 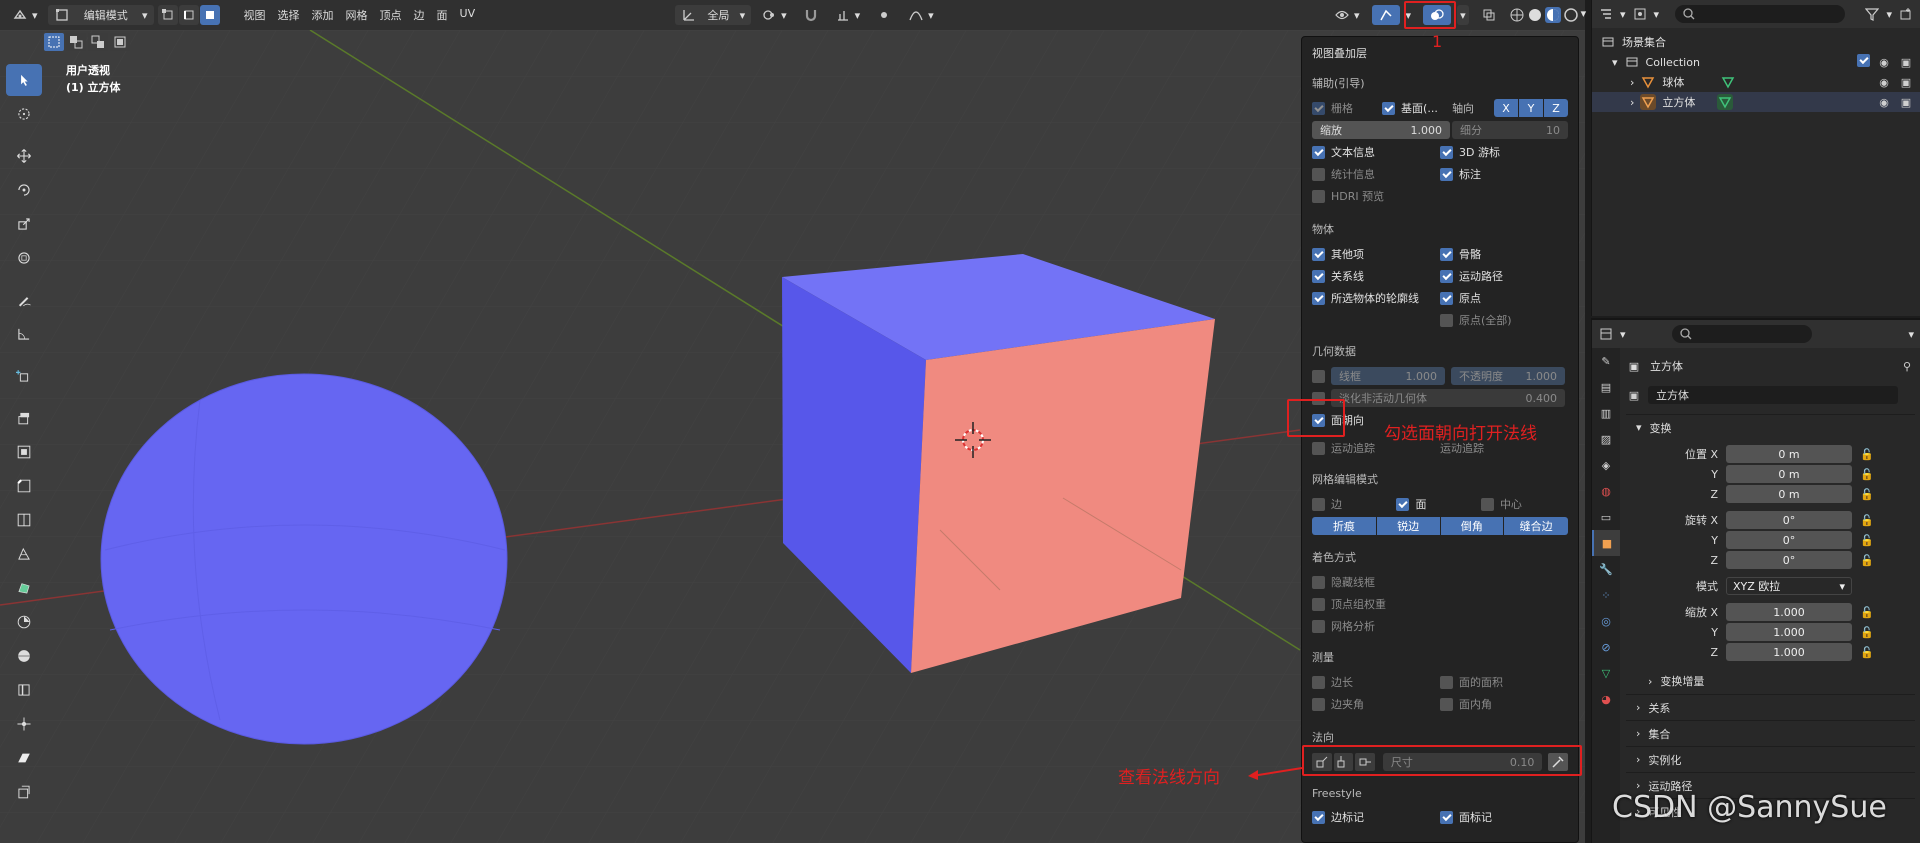 I want to click on tool-edge-slide, so click(x=24, y=690).